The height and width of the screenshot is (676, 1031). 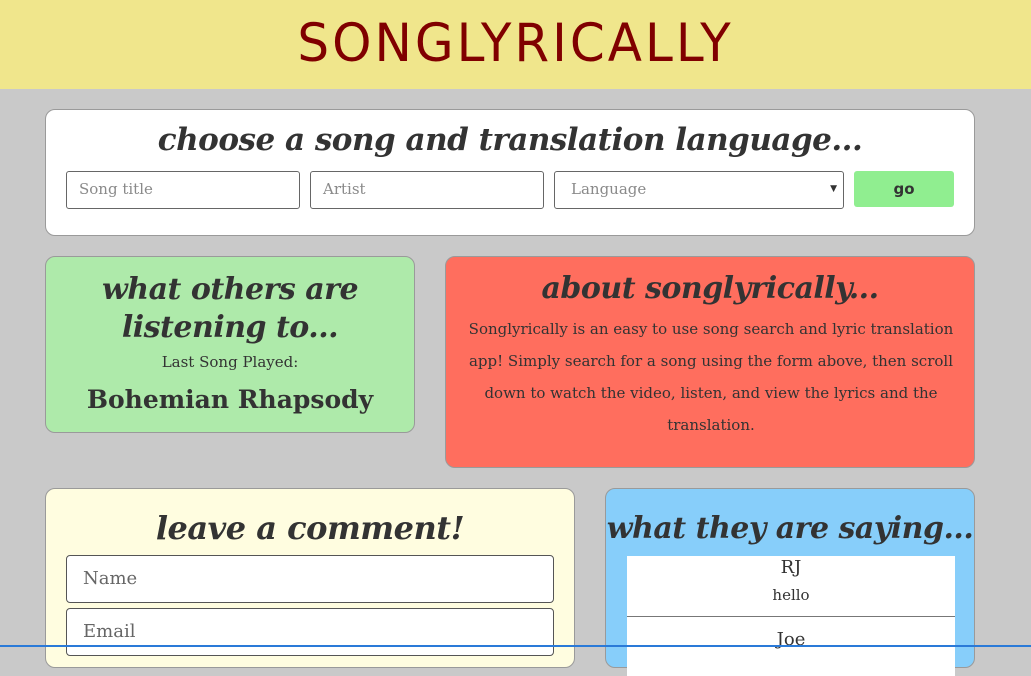 I want to click on comments-card: what they are saying... RJ hello Joe, so click(x=790, y=582).